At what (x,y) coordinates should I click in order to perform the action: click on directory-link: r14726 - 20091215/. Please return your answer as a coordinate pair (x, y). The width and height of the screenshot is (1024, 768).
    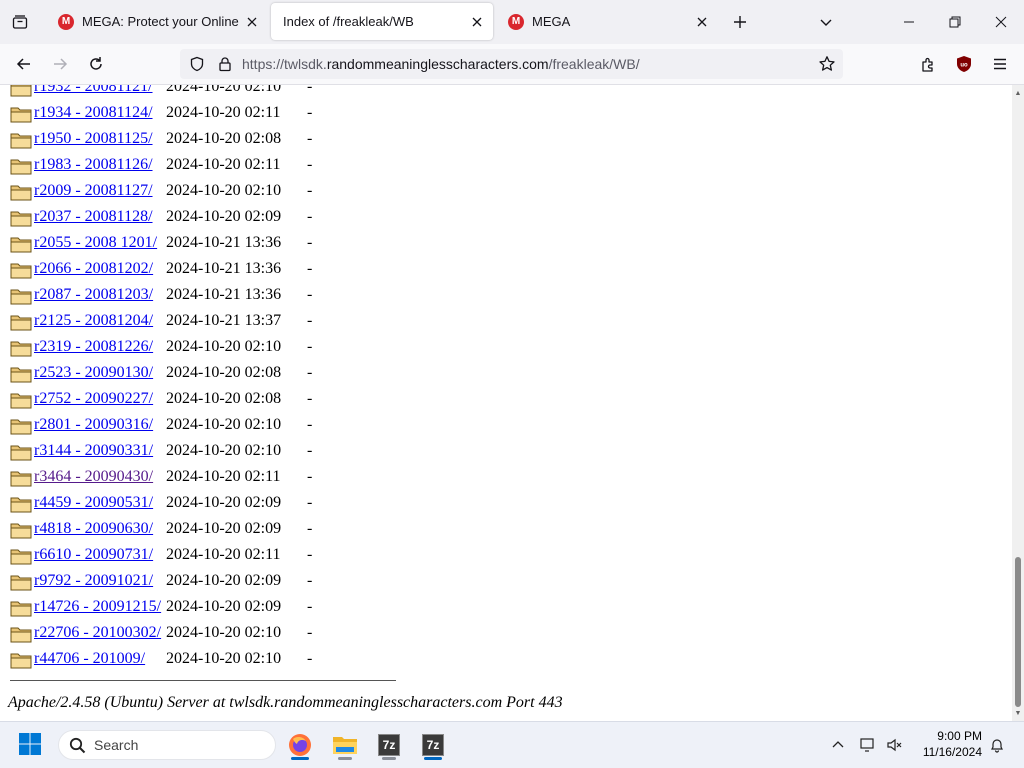
    Looking at the image, I should click on (97, 607).